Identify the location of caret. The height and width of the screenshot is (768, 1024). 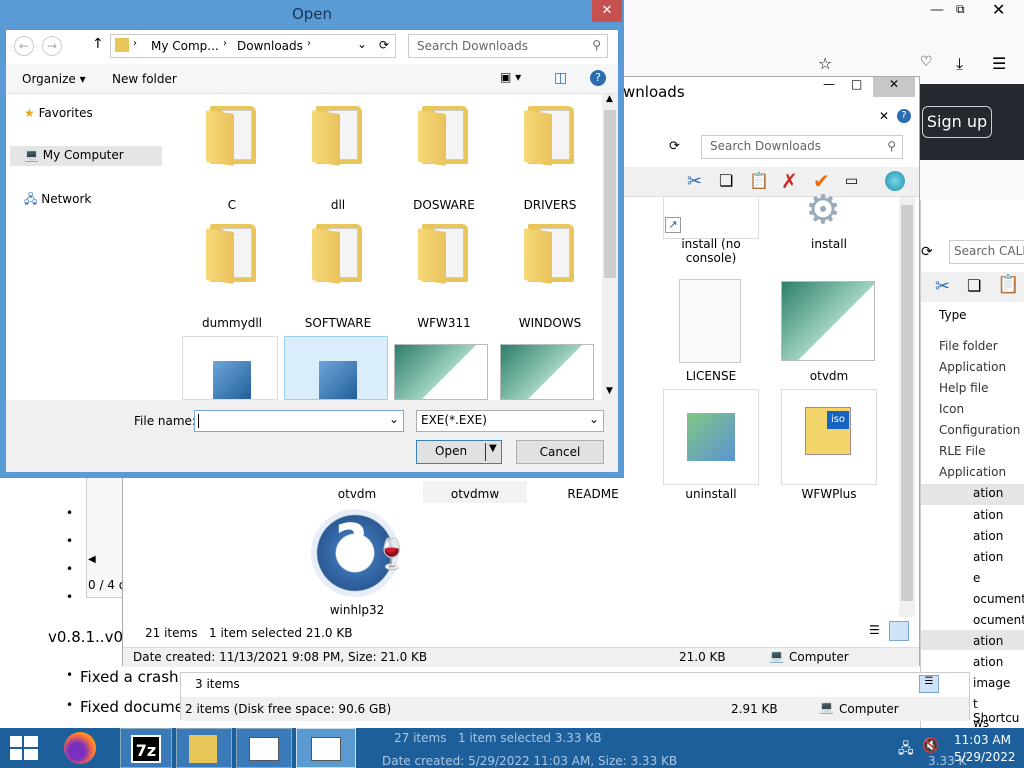
(198, 421).